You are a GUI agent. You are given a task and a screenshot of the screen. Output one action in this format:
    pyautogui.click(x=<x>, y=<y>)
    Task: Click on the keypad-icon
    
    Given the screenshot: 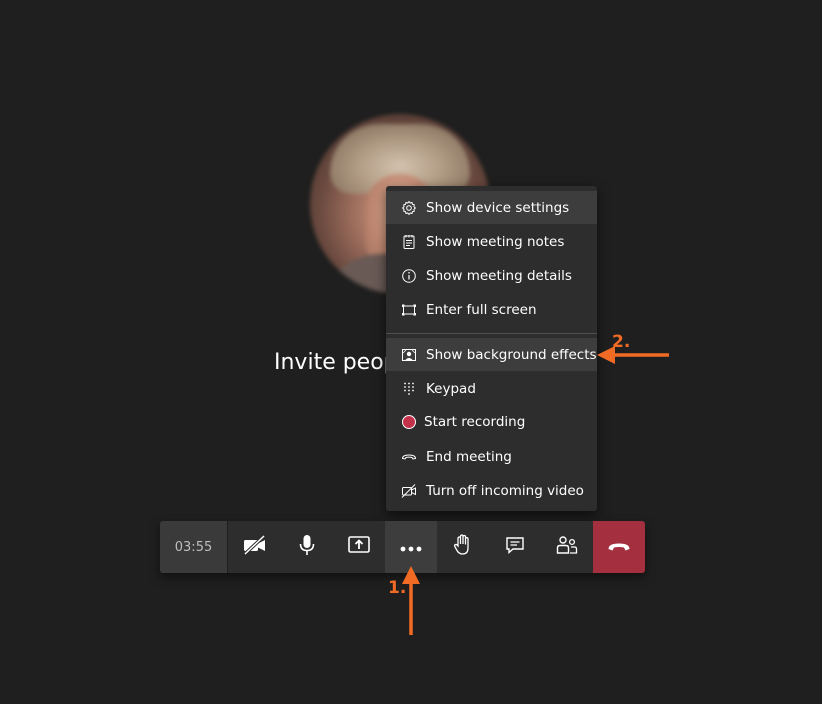 What is the action you would take?
    pyautogui.click(x=409, y=389)
    